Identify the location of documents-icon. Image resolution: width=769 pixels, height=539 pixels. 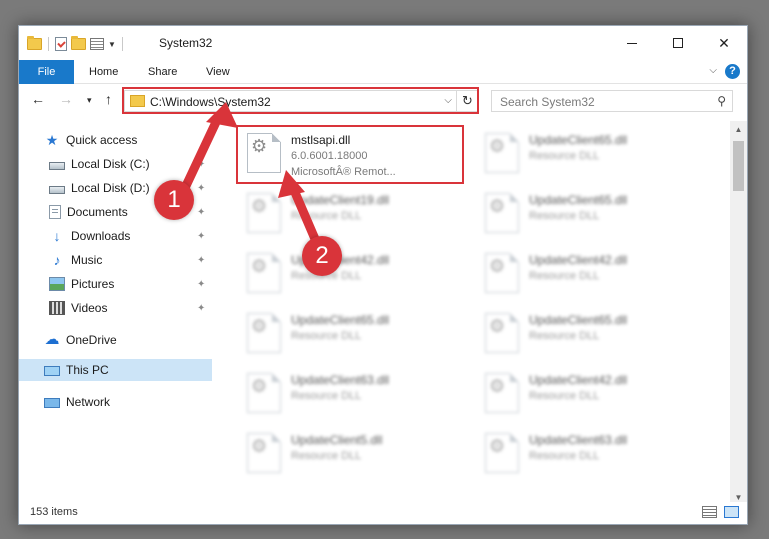
(55, 212).